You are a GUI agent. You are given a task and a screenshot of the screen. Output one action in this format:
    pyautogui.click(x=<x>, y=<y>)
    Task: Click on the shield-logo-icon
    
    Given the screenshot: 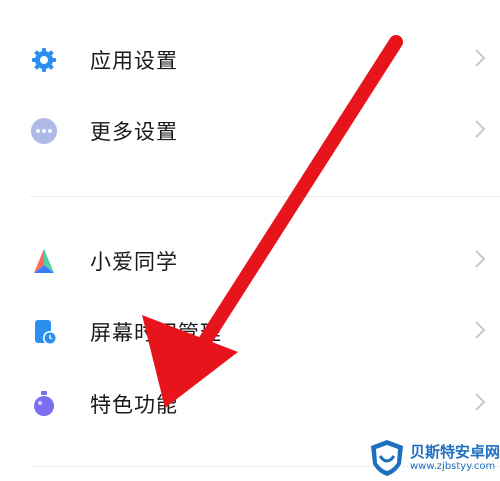 What is the action you would take?
    pyautogui.click(x=387, y=457)
    